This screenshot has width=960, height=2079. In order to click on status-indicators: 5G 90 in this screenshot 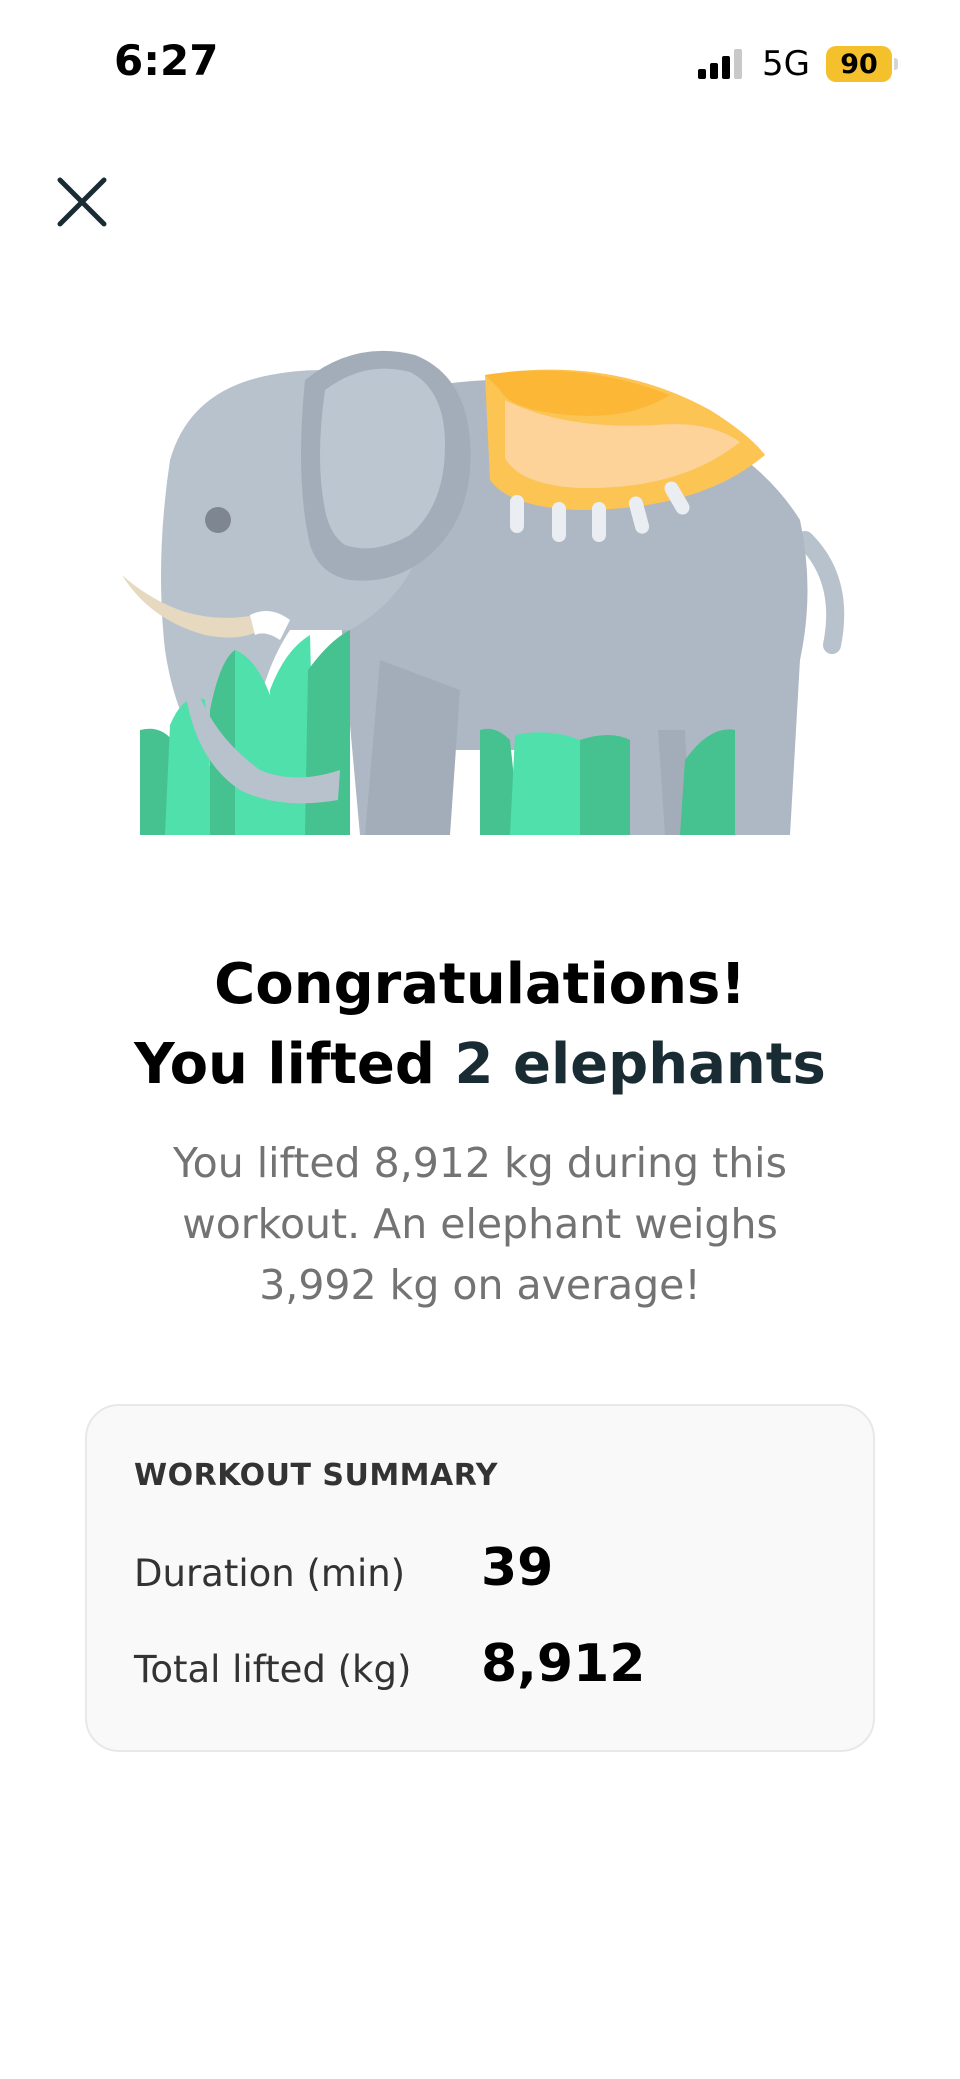, I will do `click(798, 64)`.